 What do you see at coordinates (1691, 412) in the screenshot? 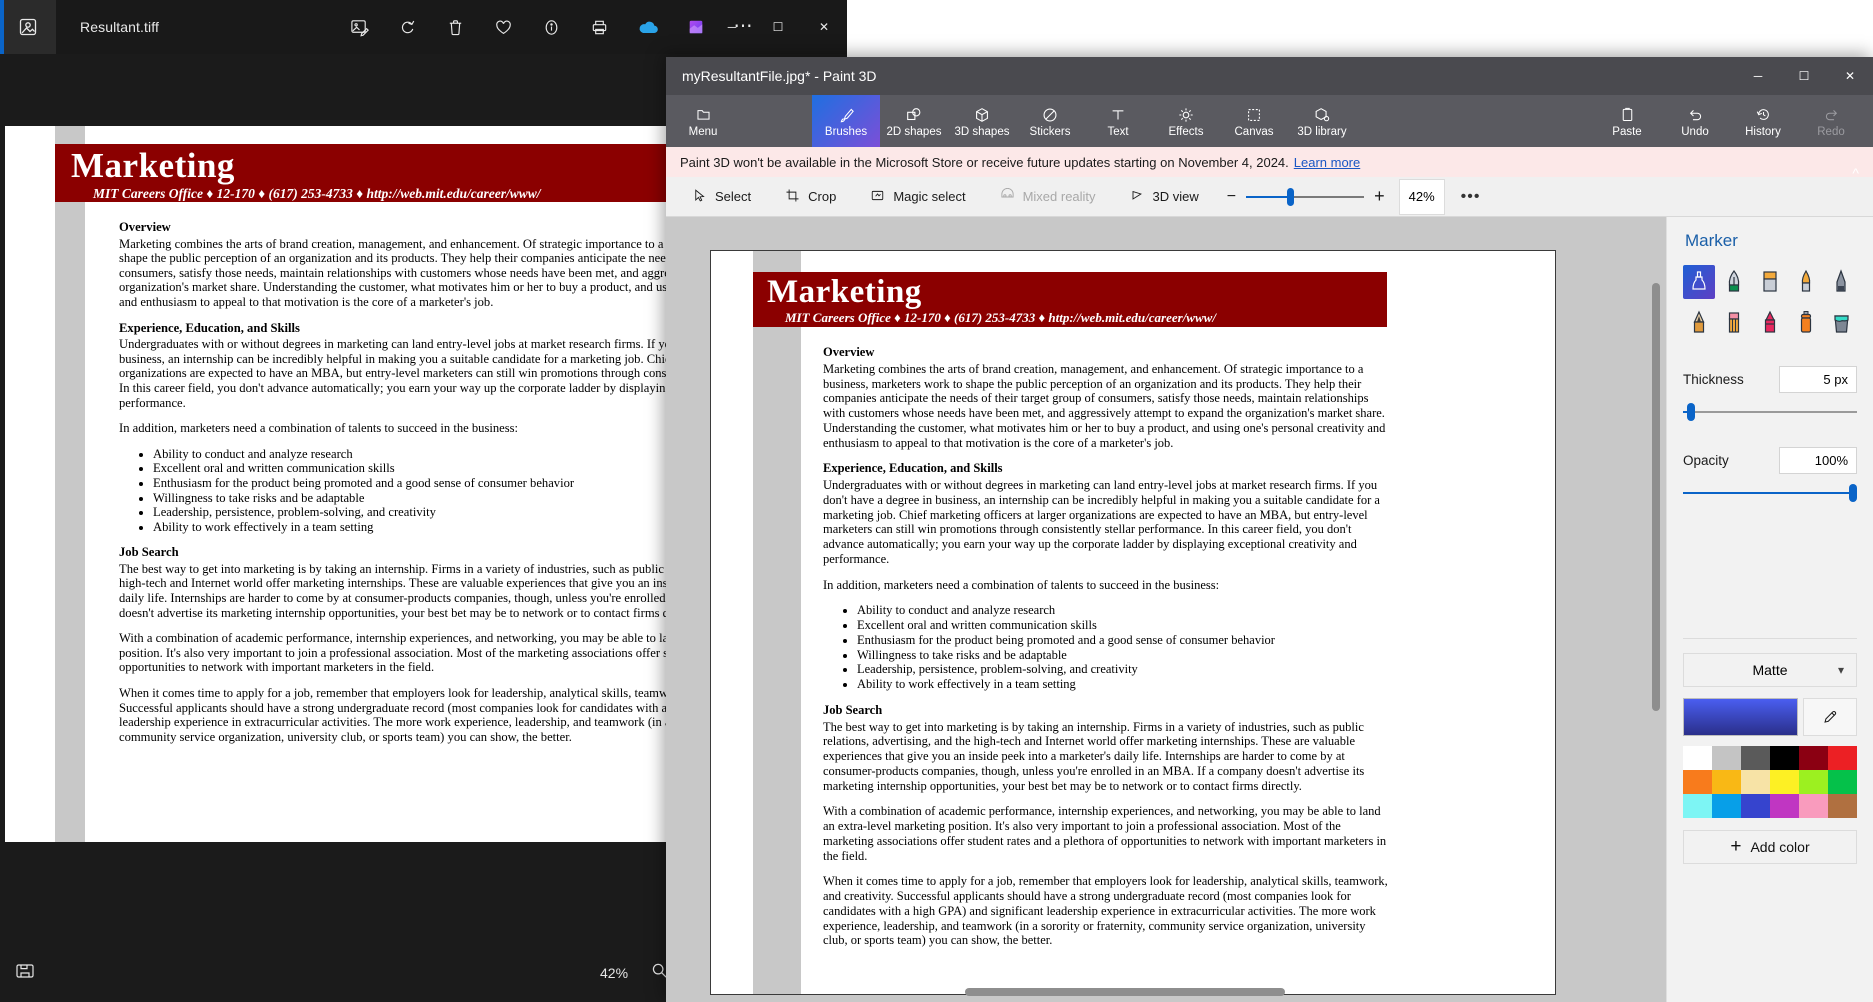
I see `thickness-thumb` at bounding box center [1691, 412].